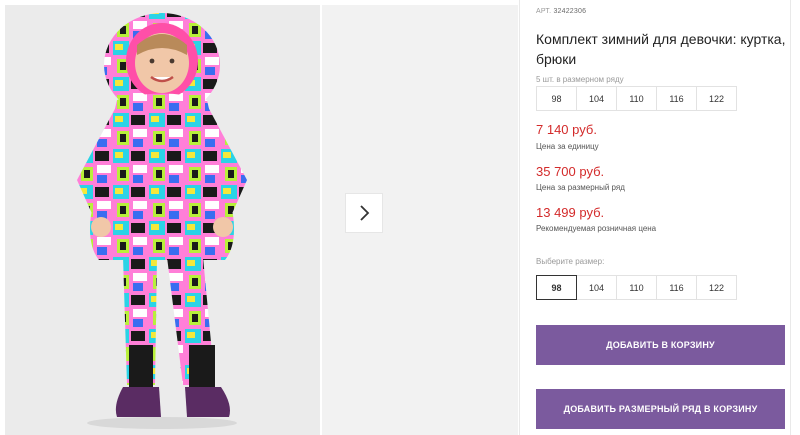 This screenshot has height=435, width=800. I want to click on size-row-item: 122, so click(716, 98).